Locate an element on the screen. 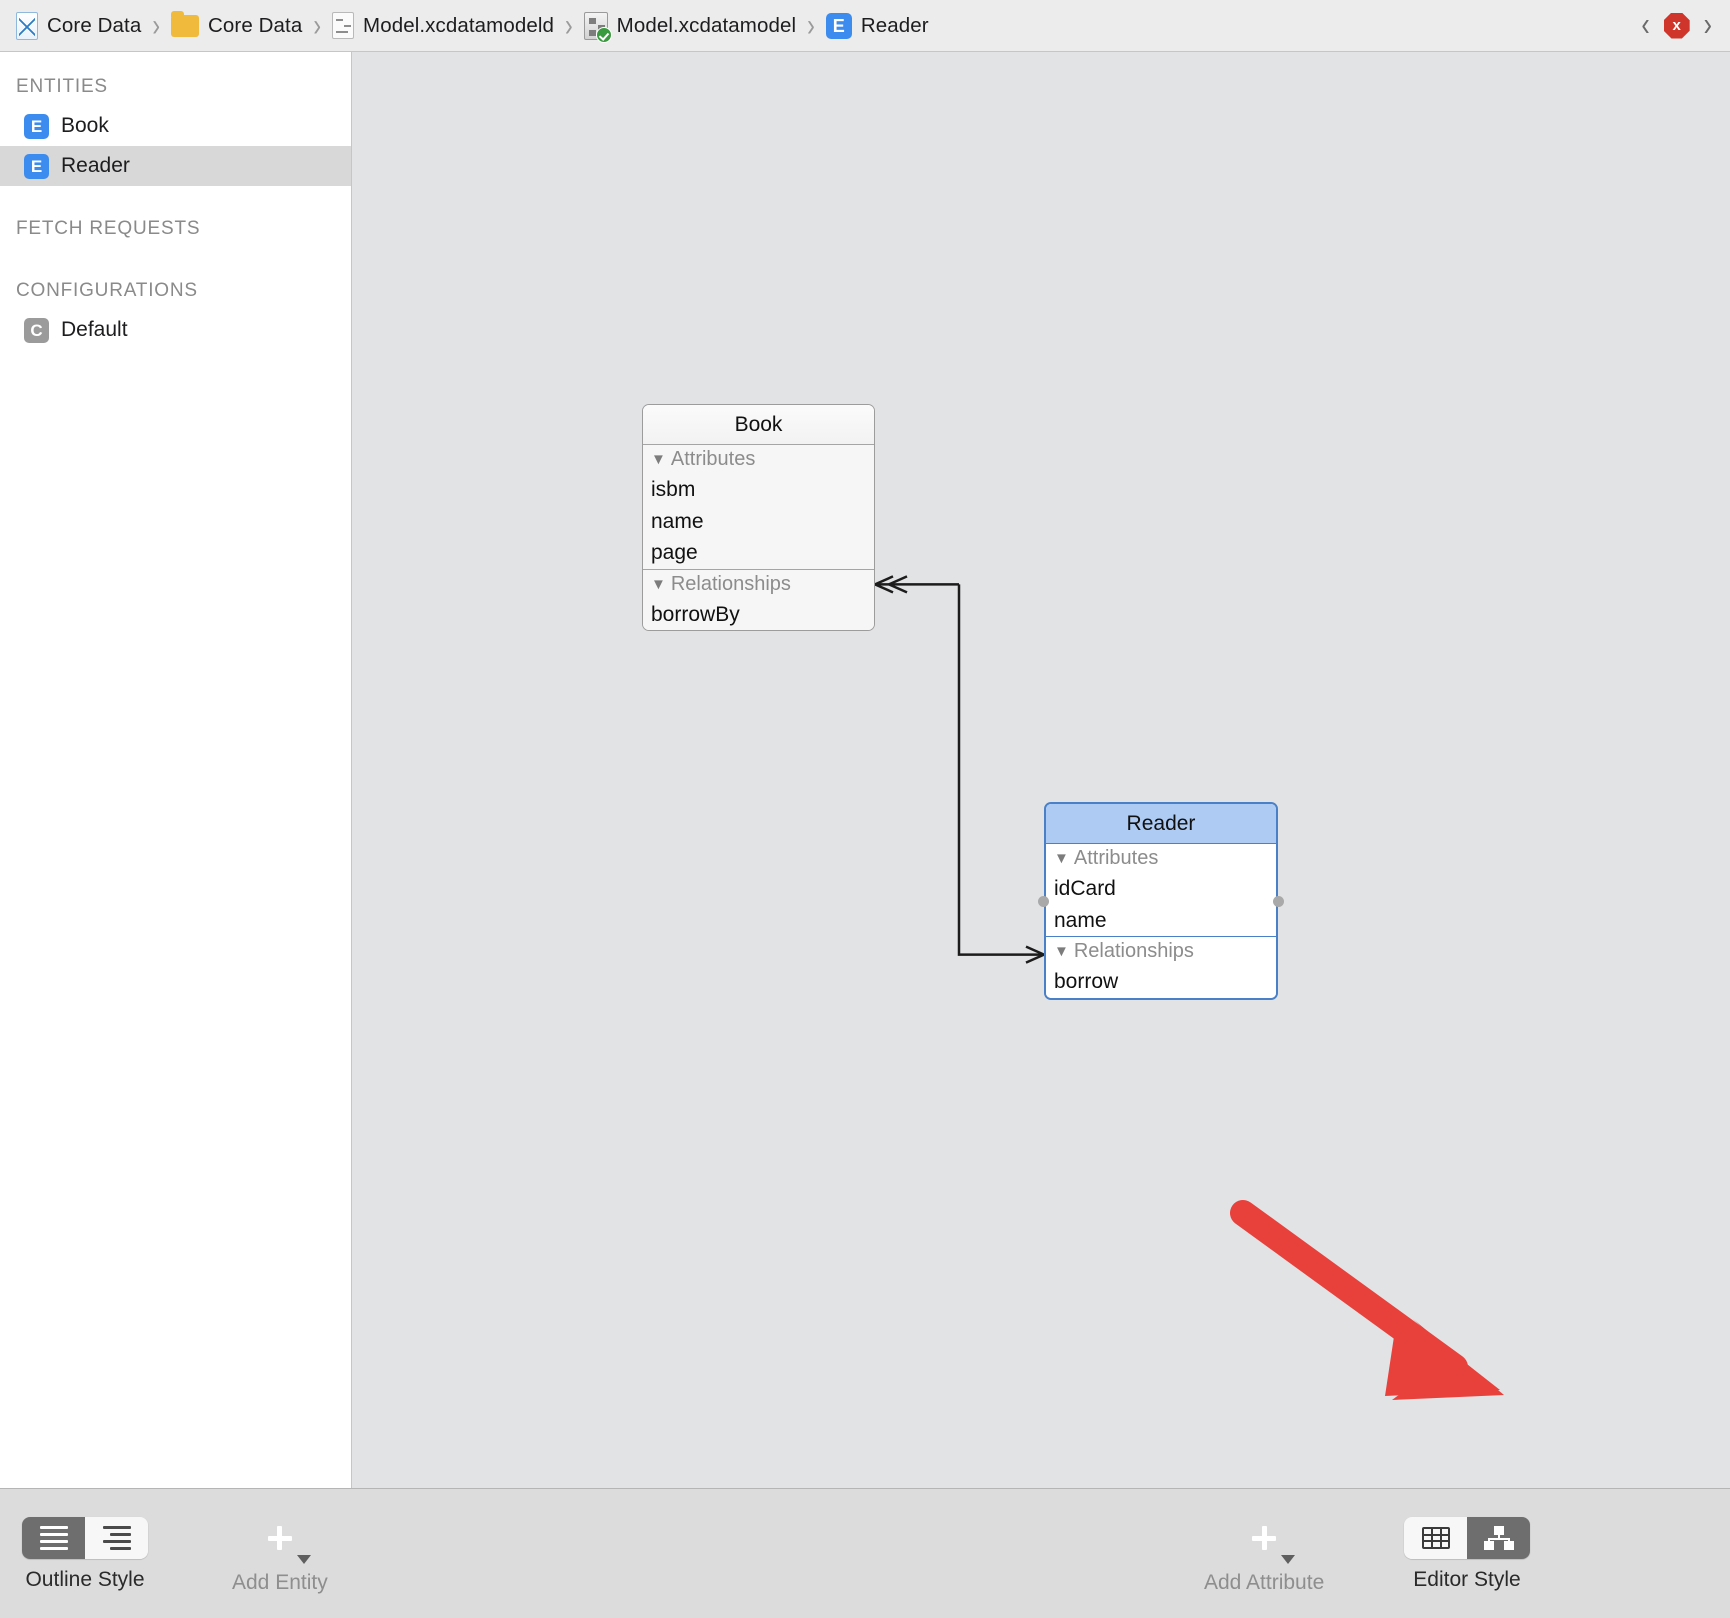  sidebar-item-reader: E Reader is located at coordinates (175, 166).